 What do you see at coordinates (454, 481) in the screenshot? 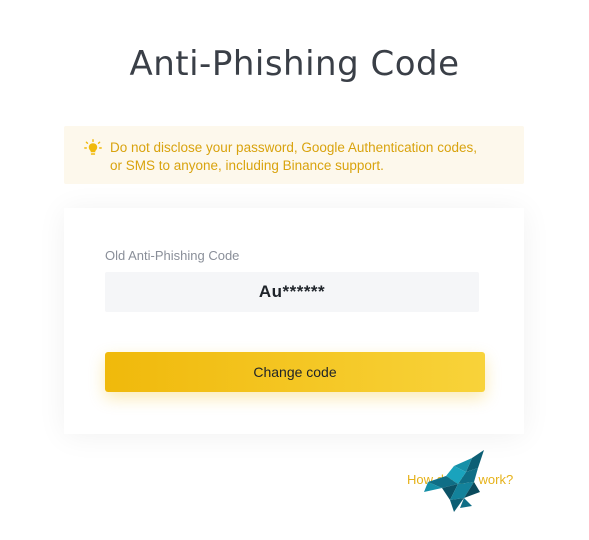
I see `geometric-wolf-logo-icon` at bounding box center [454, 481].